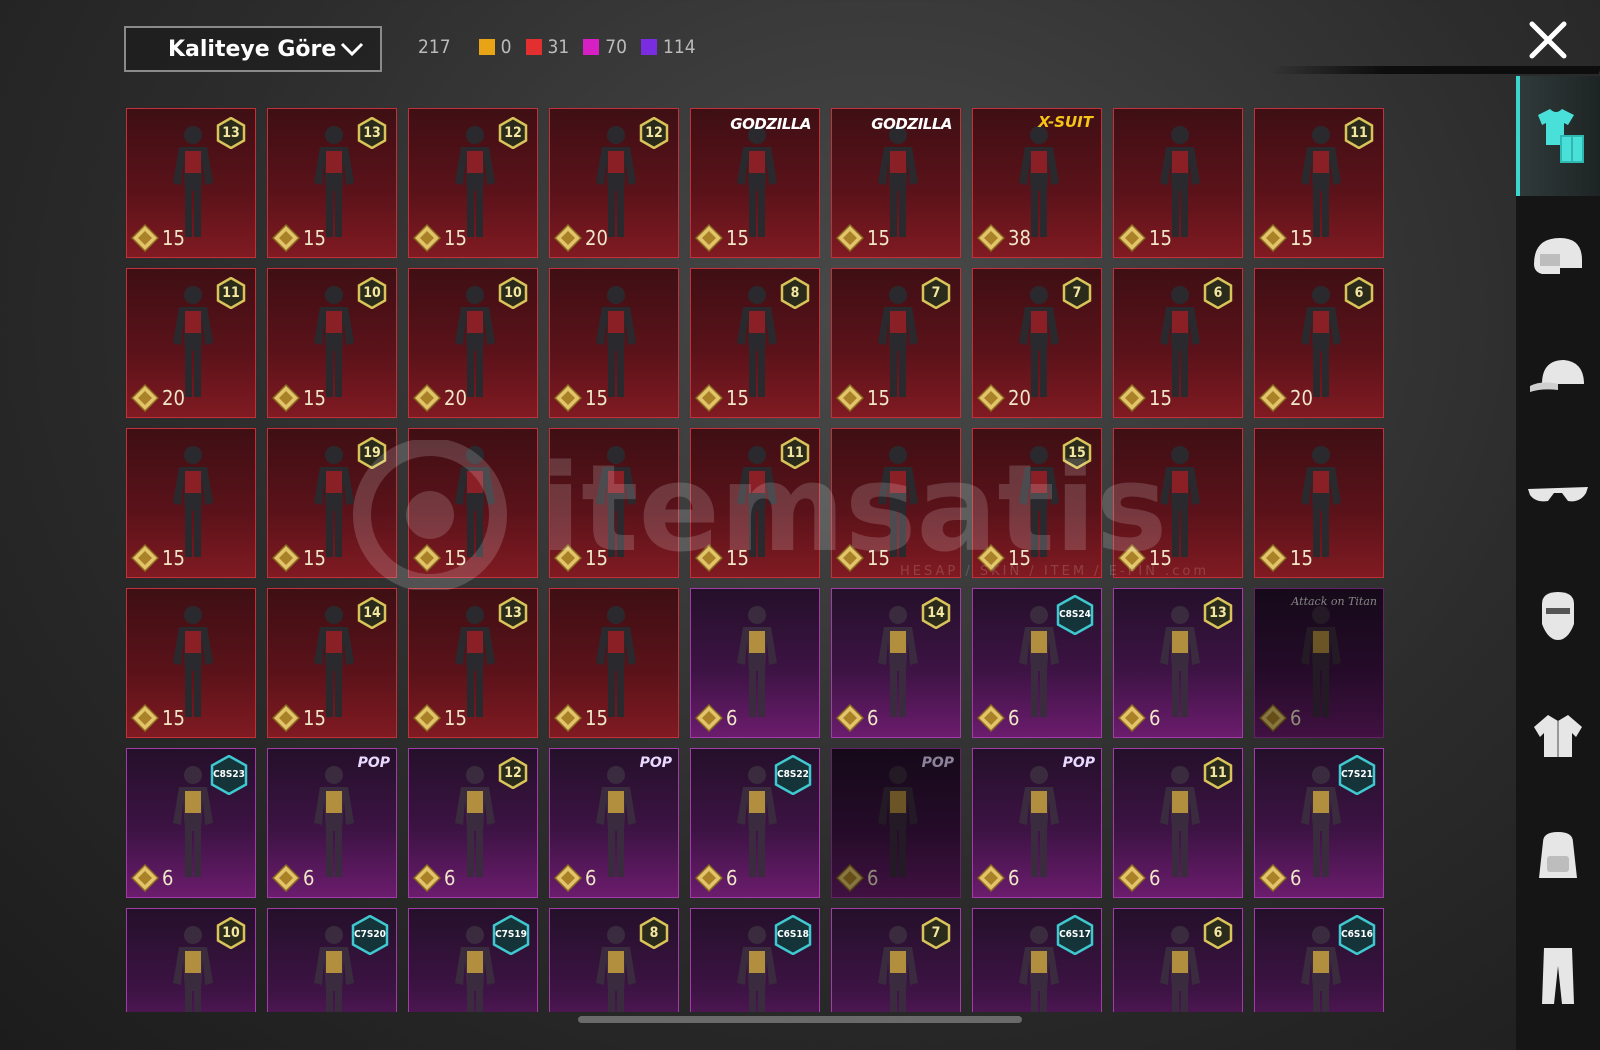 The image size is (1600, 1050). Describe the element at coordinates (191, 343) in the screenshot. I see `inventory-item: 20 11` at that location.